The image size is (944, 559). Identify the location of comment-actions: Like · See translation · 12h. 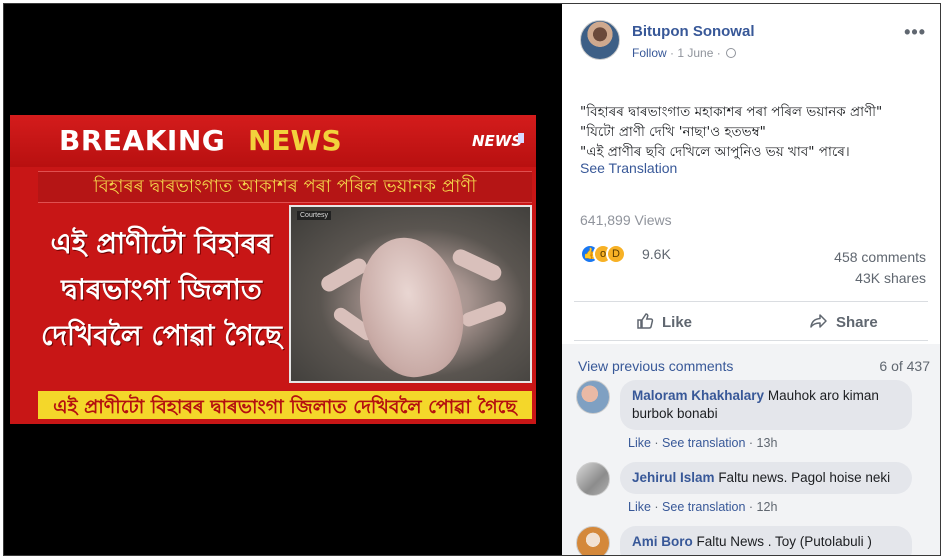
(703, 507).